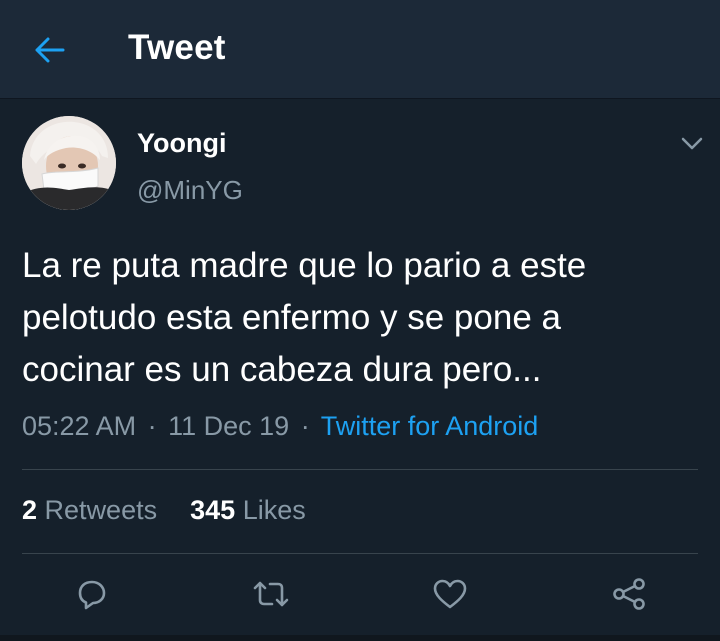  What do you see at coordinates (304, 265) in the screenshot?
I see `tweet-text-line: La re puta madre que lo pario a este` at bounding box center [304, 265].